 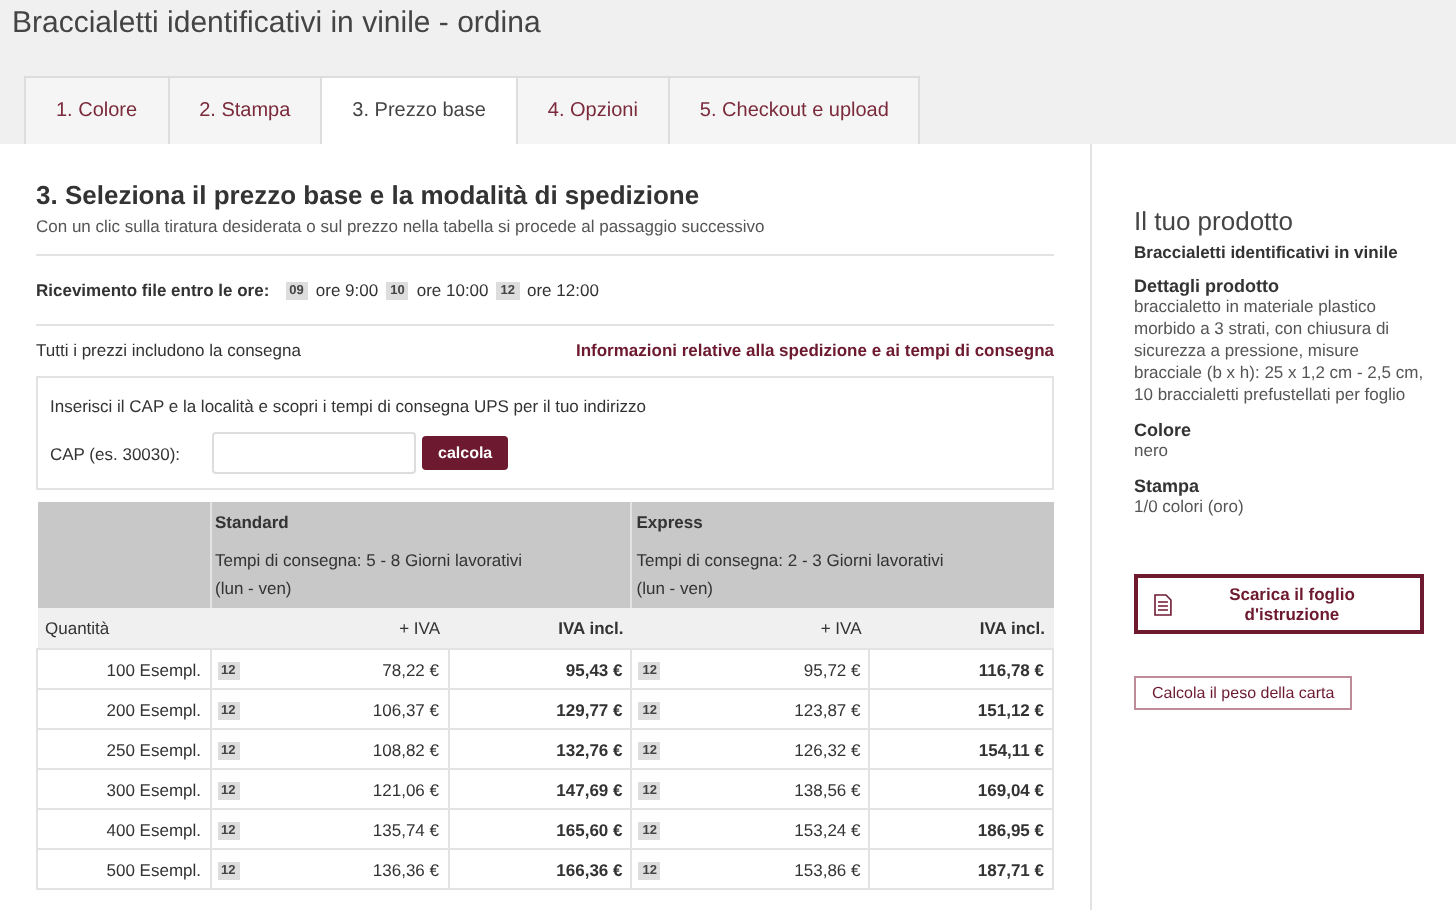 What do you see at coordinates (314, 453) in the screenshot?
I see `zip-input-field` at bounding box center [314, 453].